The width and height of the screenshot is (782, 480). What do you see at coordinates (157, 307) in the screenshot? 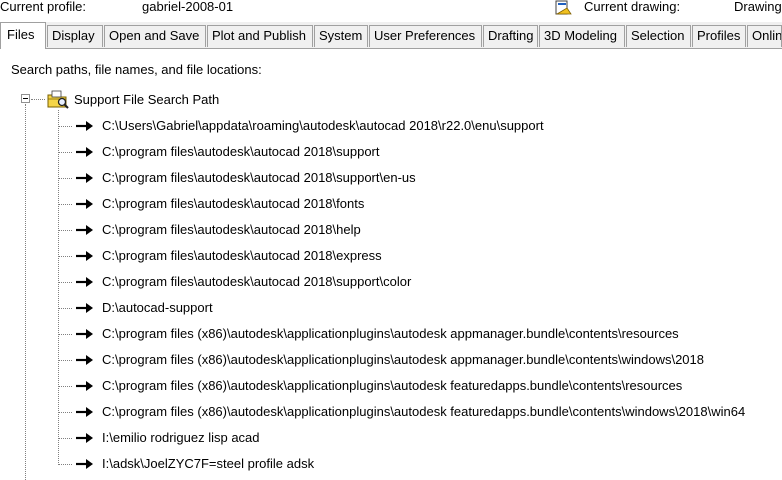
I see `tree-item-path: D:\autocad-support` at bounding box center [157, 307].